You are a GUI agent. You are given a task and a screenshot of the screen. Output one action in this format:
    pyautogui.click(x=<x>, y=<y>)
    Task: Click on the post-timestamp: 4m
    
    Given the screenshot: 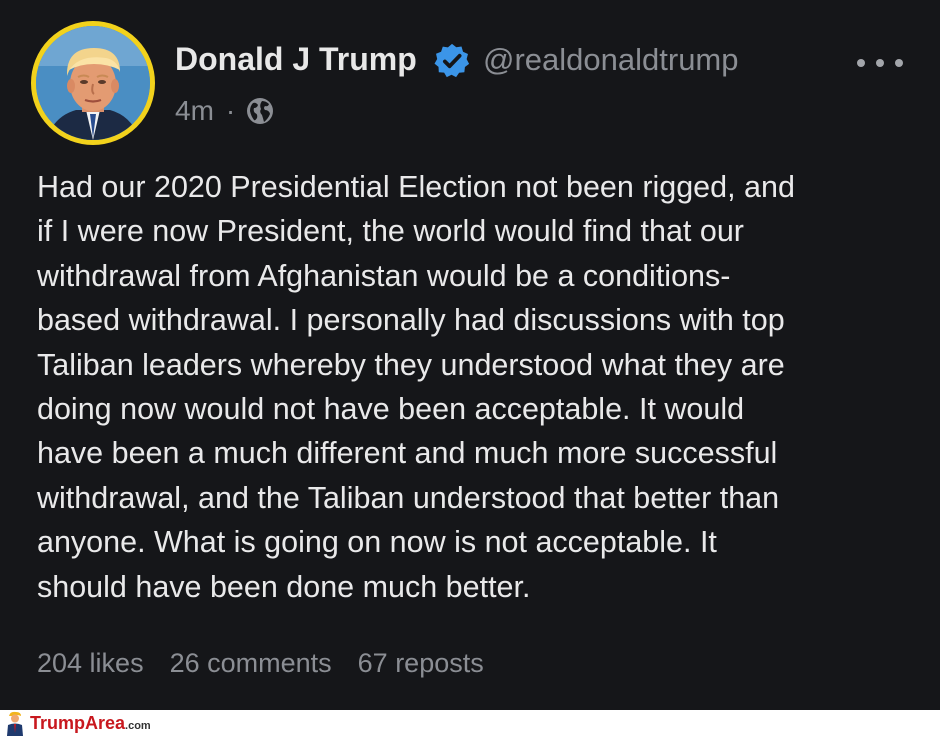 What is the action you would take?
    pyautogui.click(x=194, y=111)
    